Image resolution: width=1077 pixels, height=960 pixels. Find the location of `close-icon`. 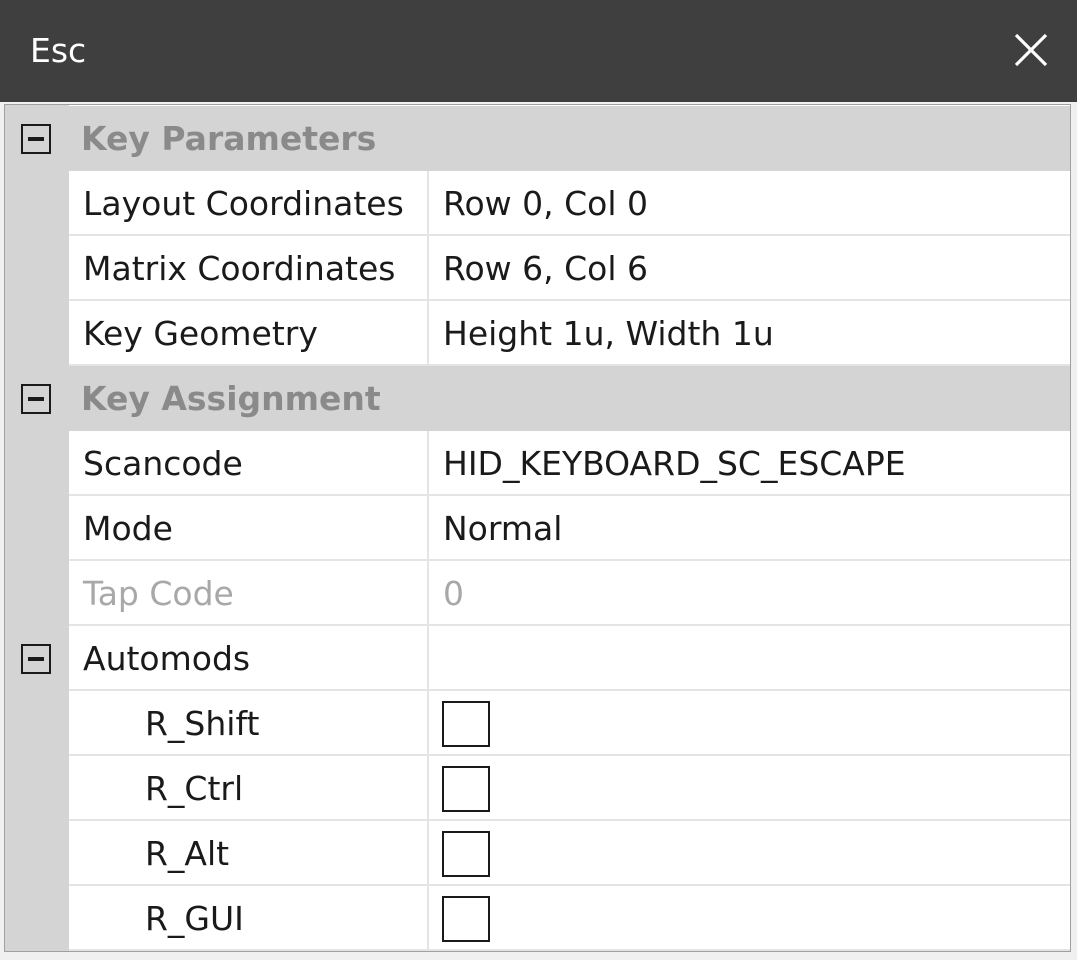

close-icon is located at coordinates (1031, 50).